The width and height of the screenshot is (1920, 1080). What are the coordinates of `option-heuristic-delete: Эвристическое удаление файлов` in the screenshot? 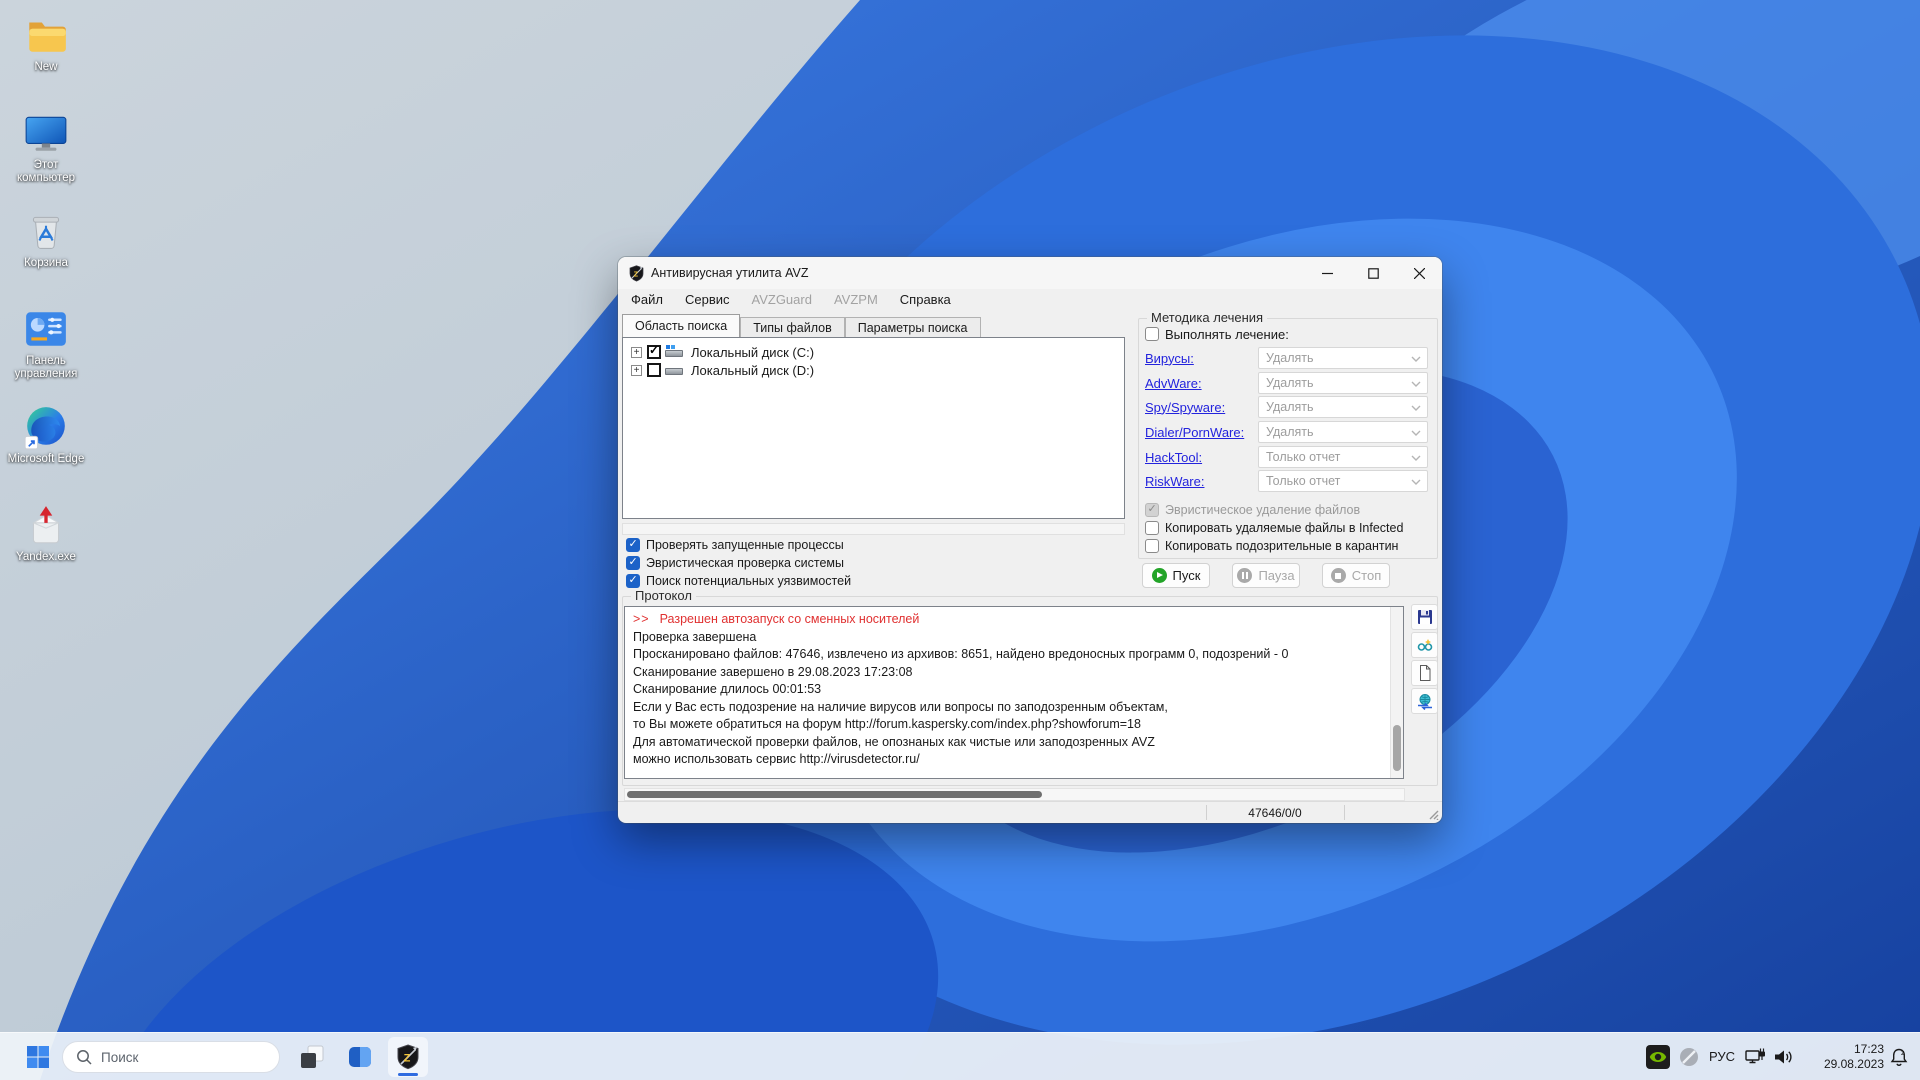 It's located at (1252, 510).